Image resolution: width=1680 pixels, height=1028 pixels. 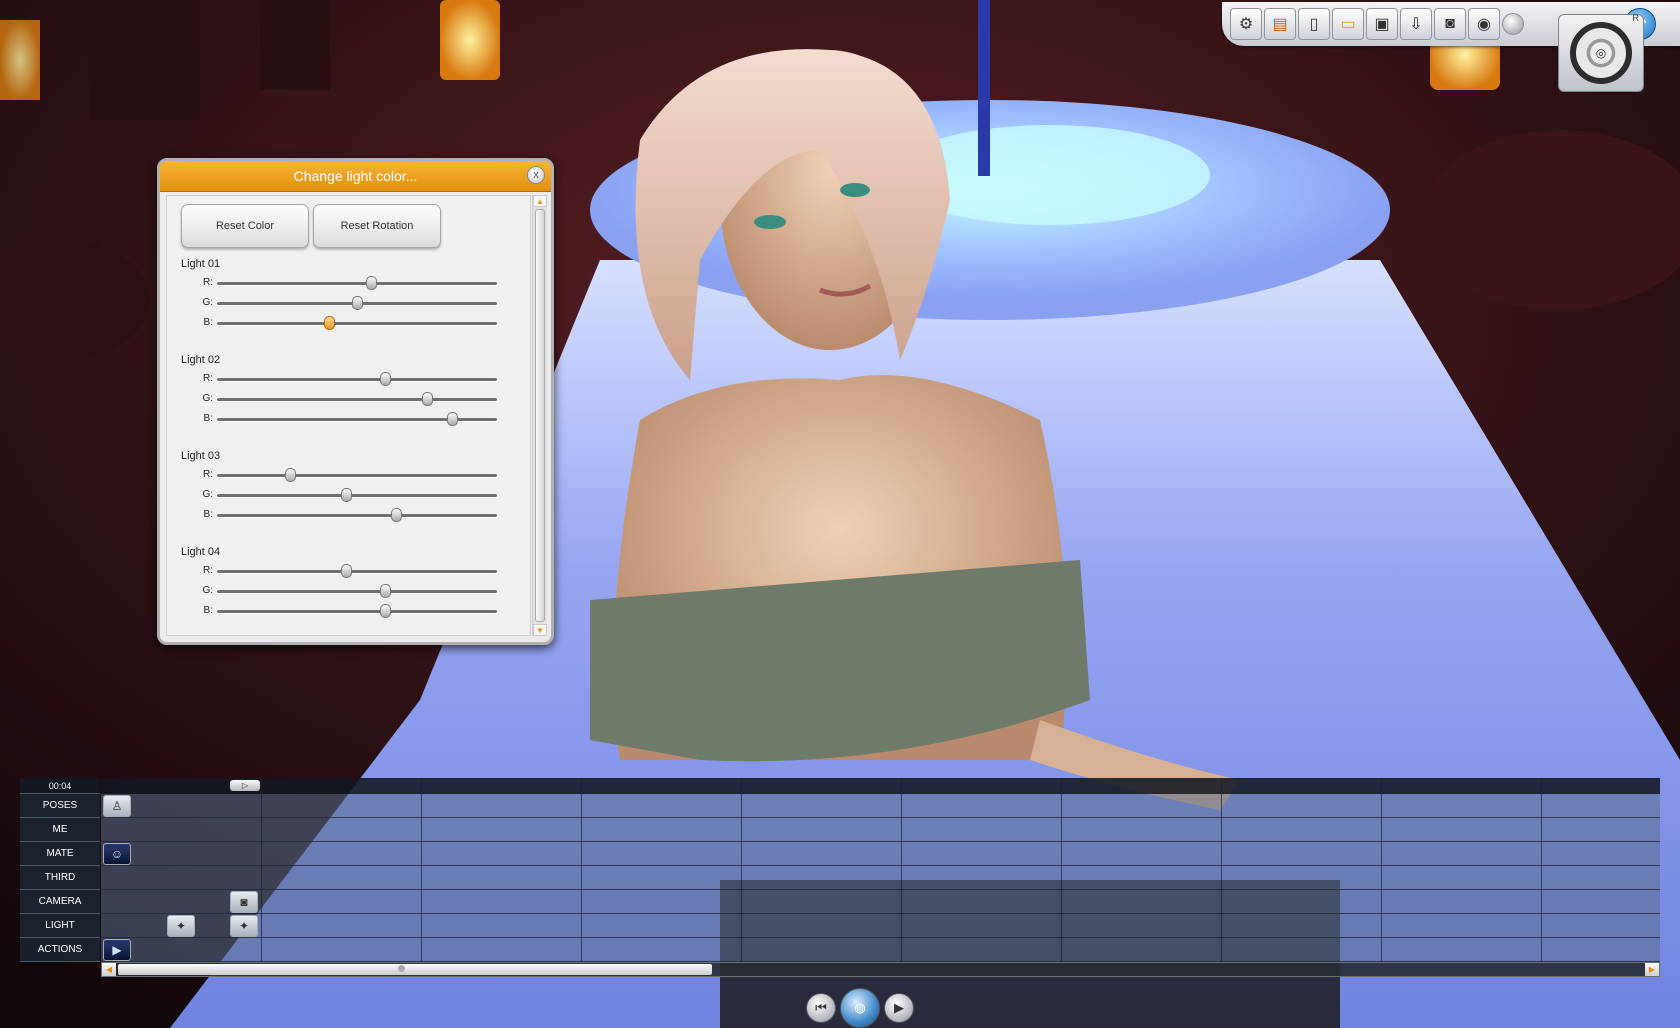 I want to click on rewind-icon: ⏮, so click(x=821, y=1008).